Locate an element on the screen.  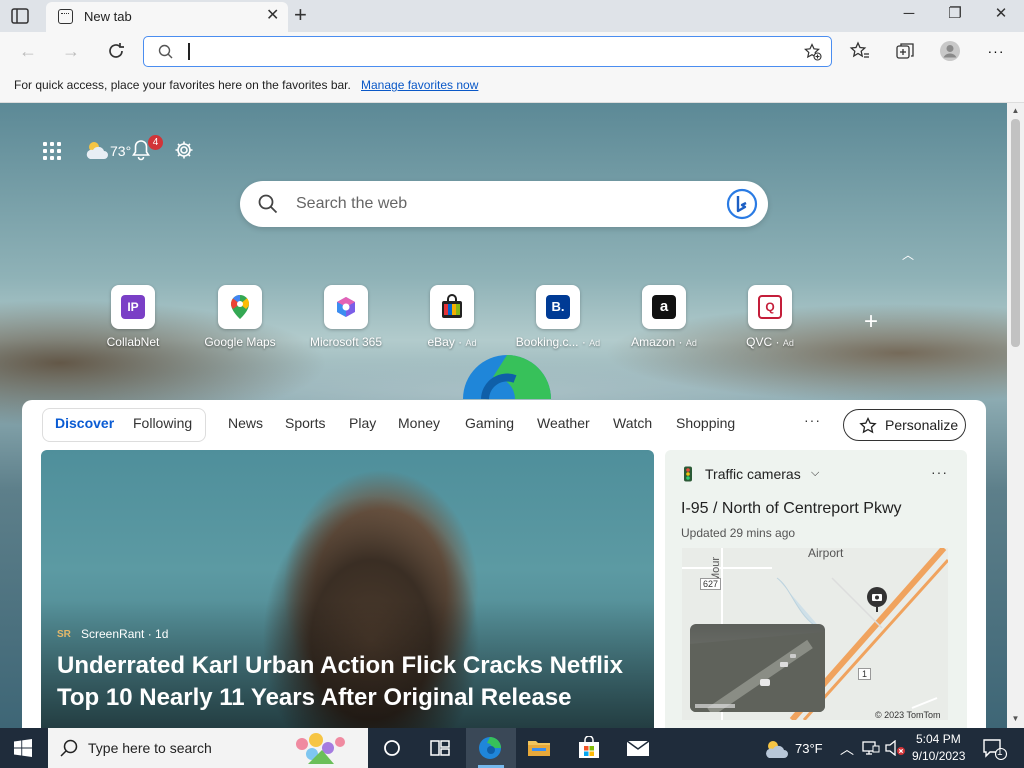
bing-chat-icon is located at coordinates (742, 204).